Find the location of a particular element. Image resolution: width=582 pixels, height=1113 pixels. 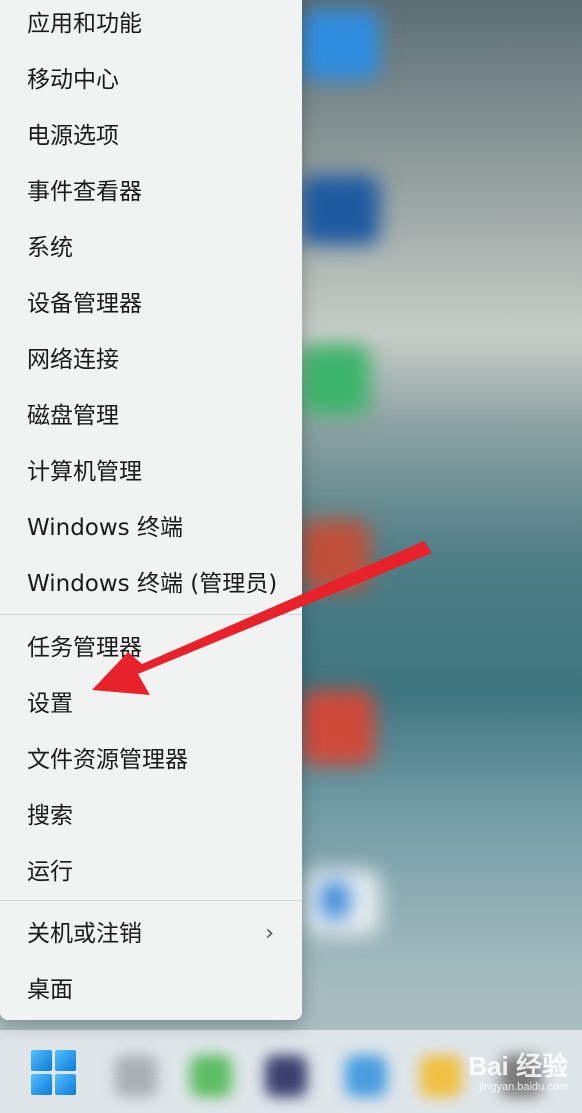

menu-item-disk-management: 磁盘管理 is located at coordinates (151, 416).